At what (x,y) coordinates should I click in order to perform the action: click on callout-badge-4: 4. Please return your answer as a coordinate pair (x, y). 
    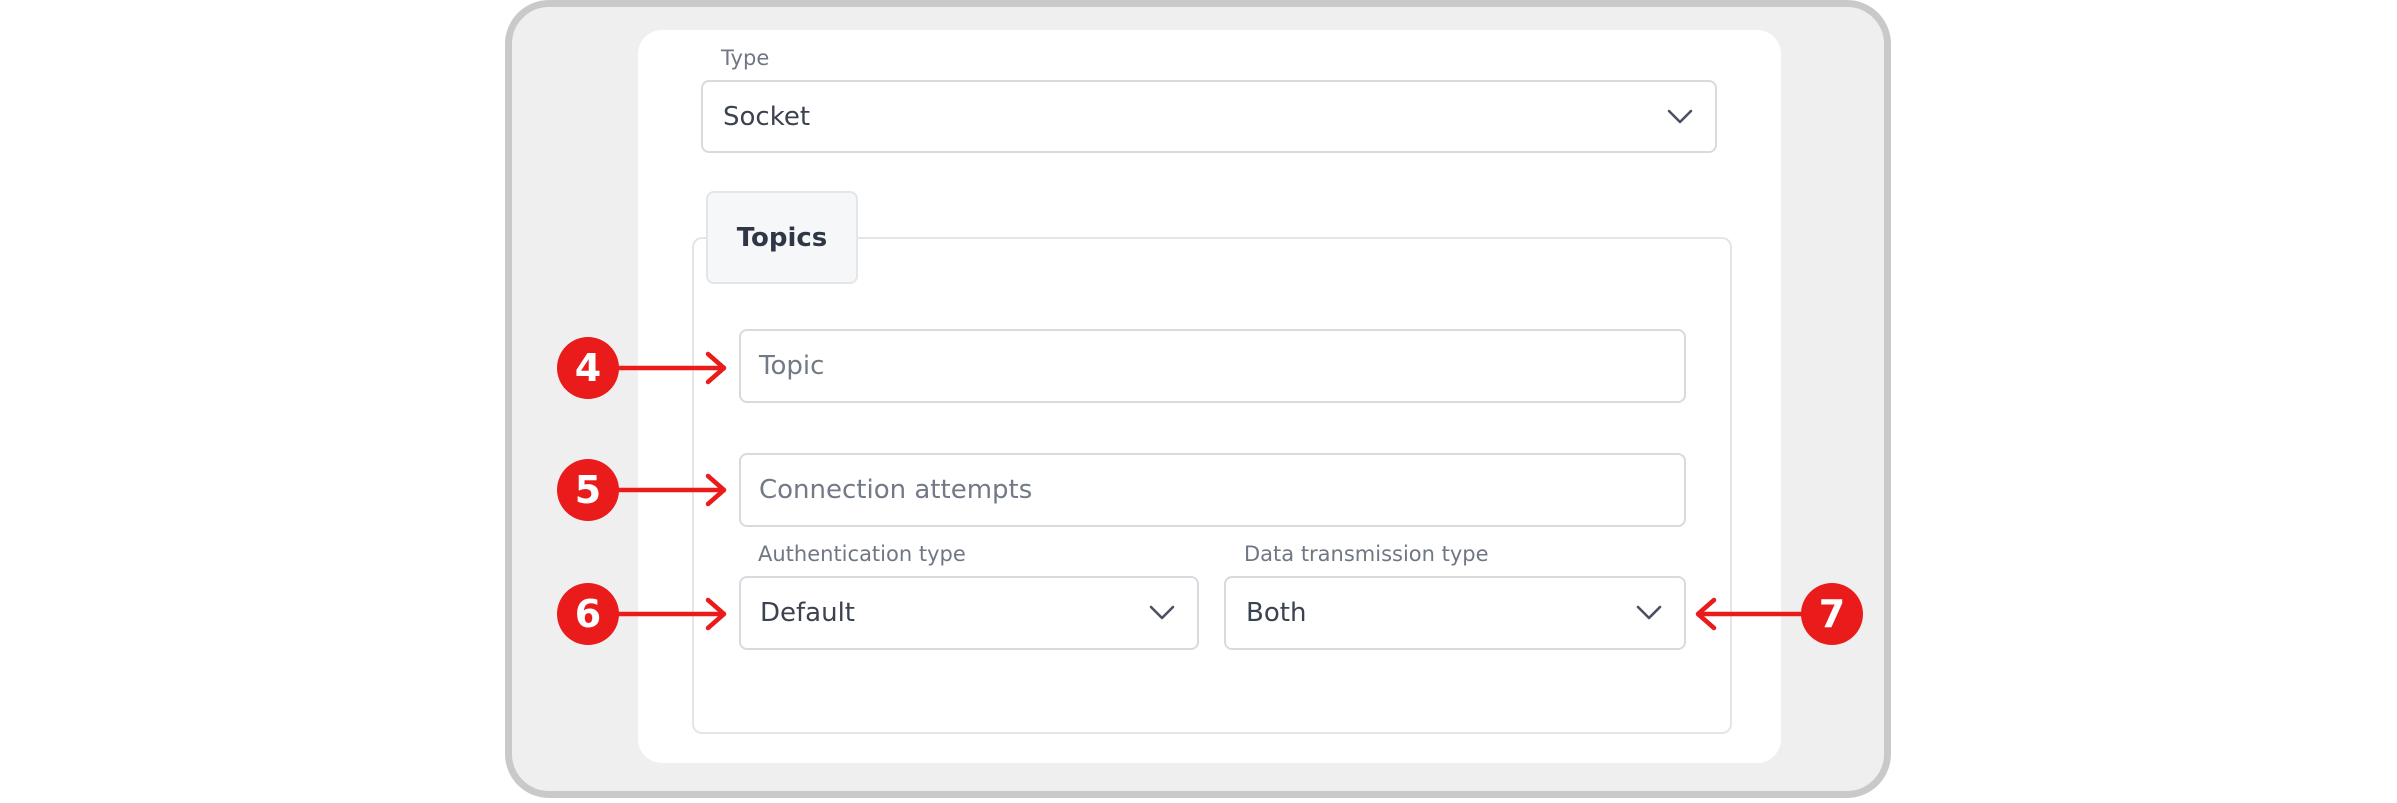
    Looking at the image, I should click on (588, 368).